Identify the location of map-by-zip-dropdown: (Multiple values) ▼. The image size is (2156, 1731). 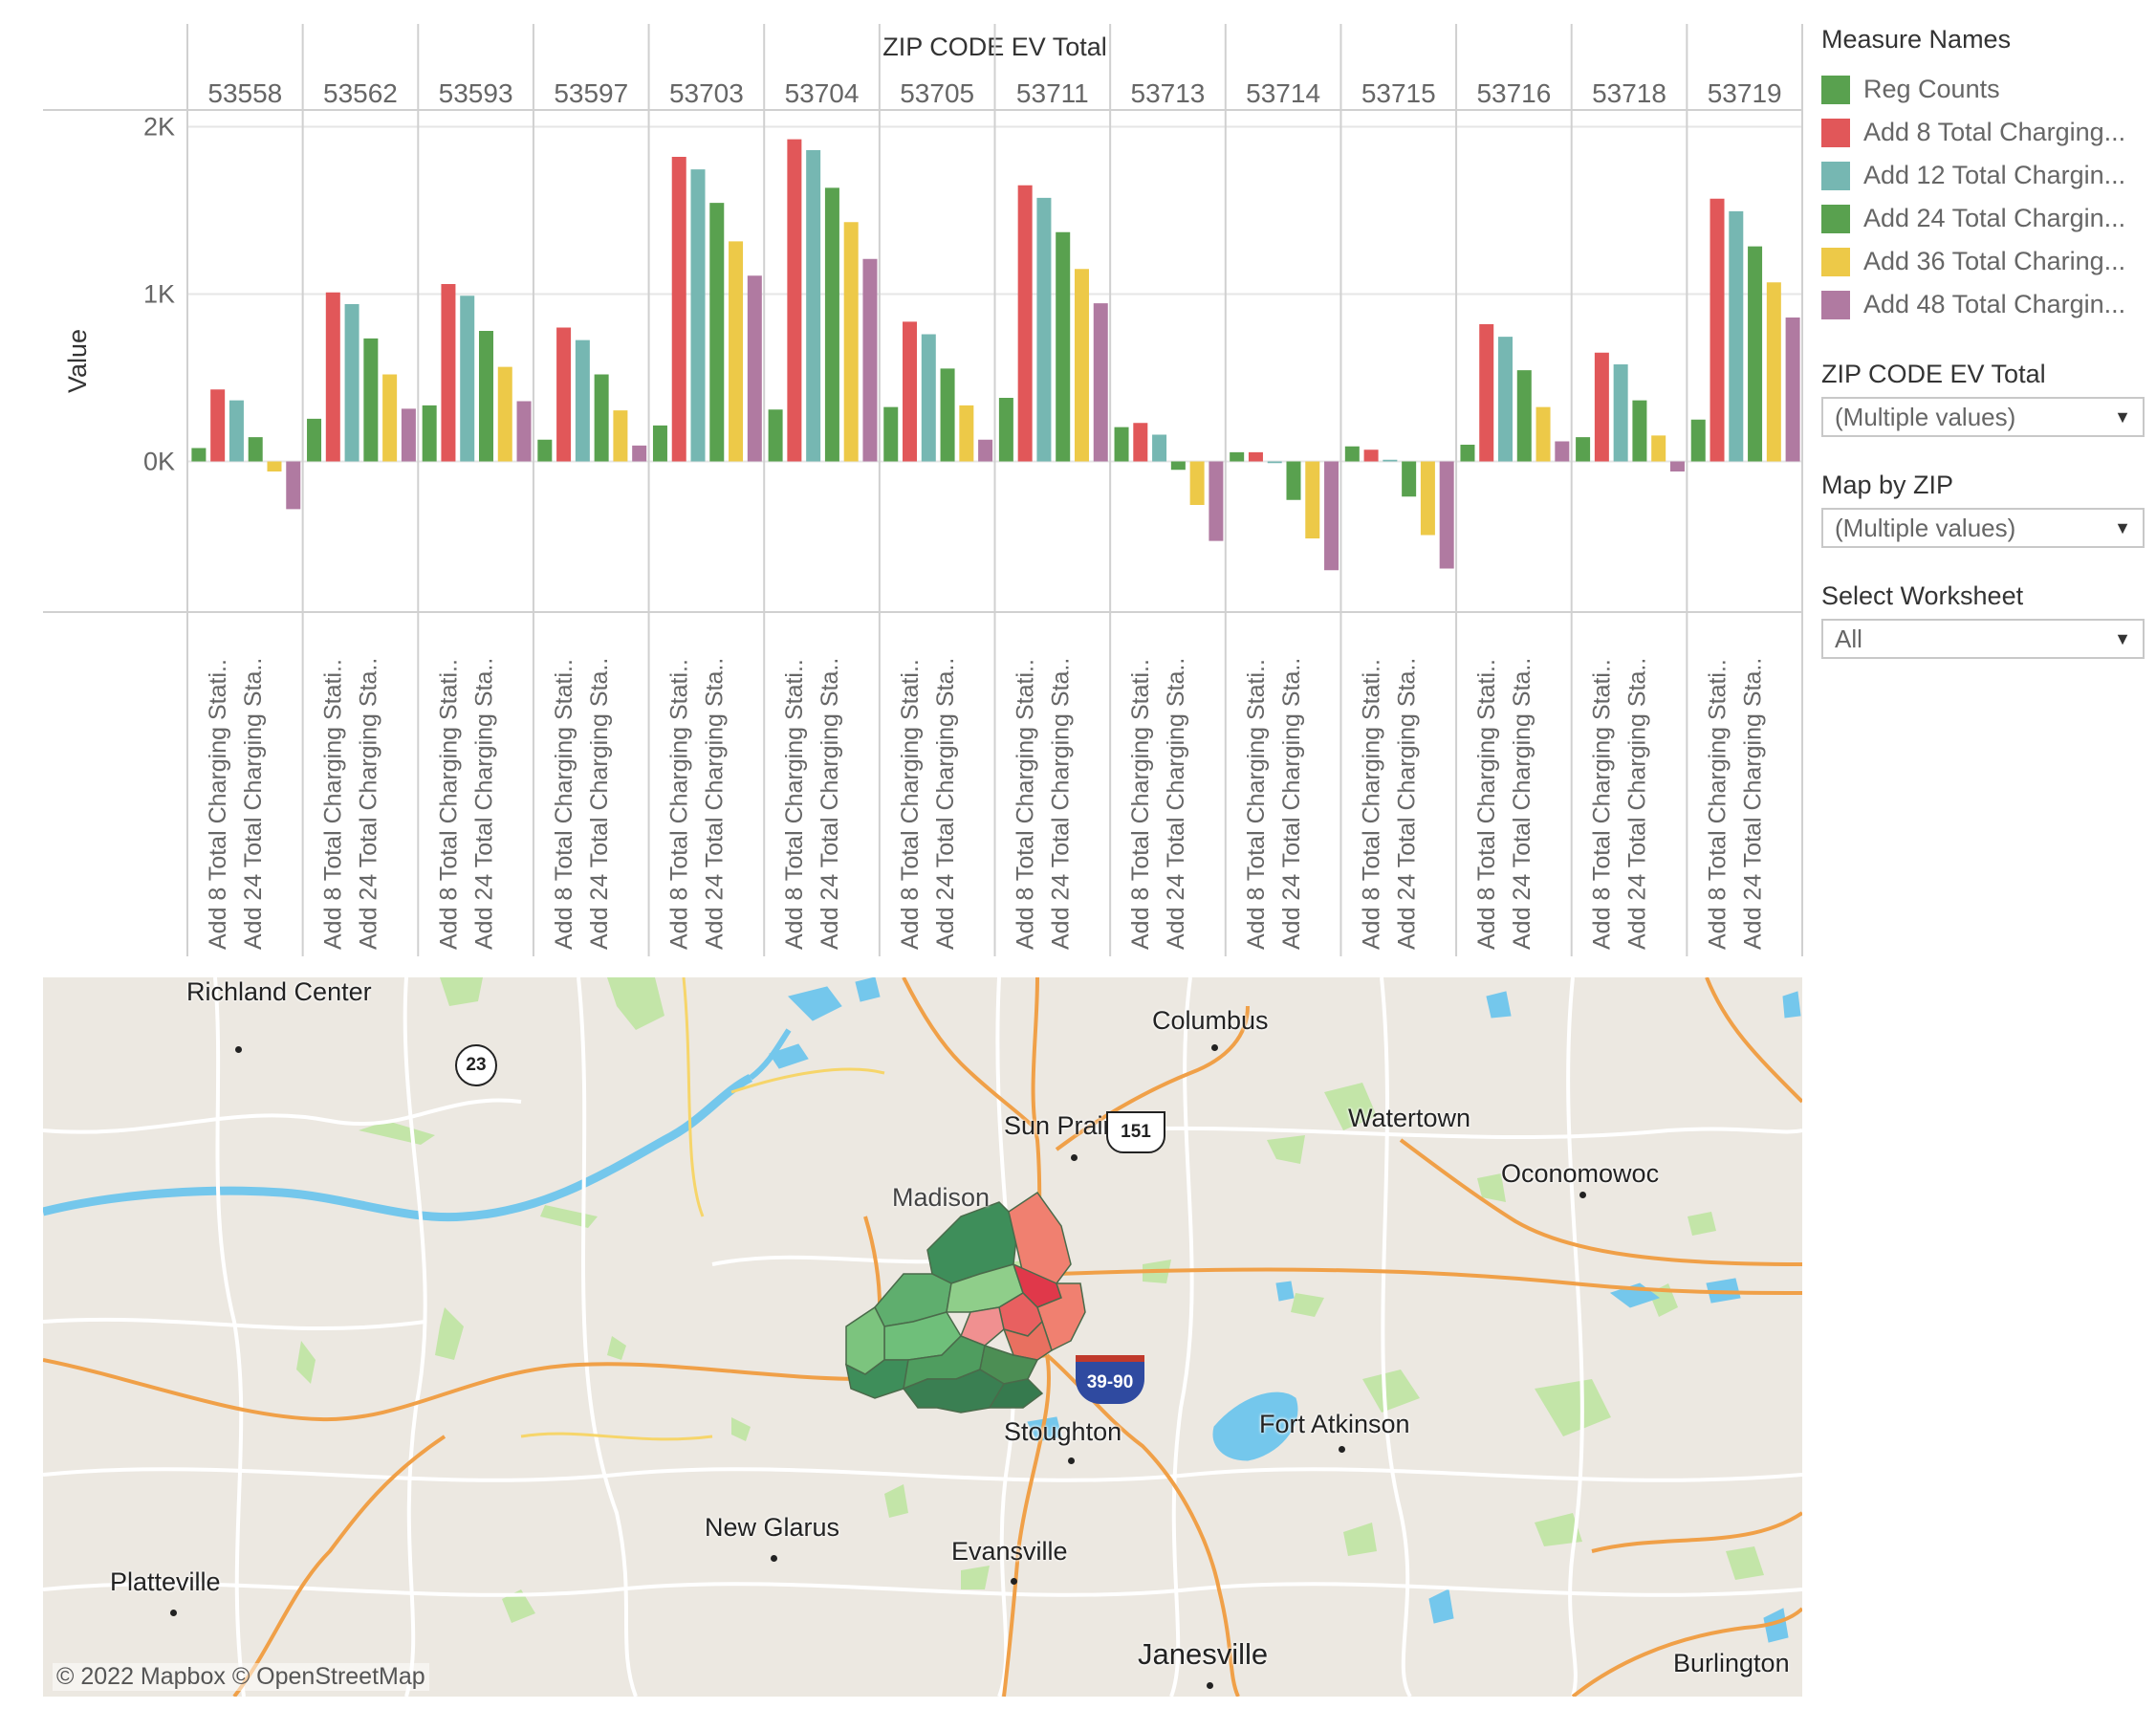
(1983, 528).